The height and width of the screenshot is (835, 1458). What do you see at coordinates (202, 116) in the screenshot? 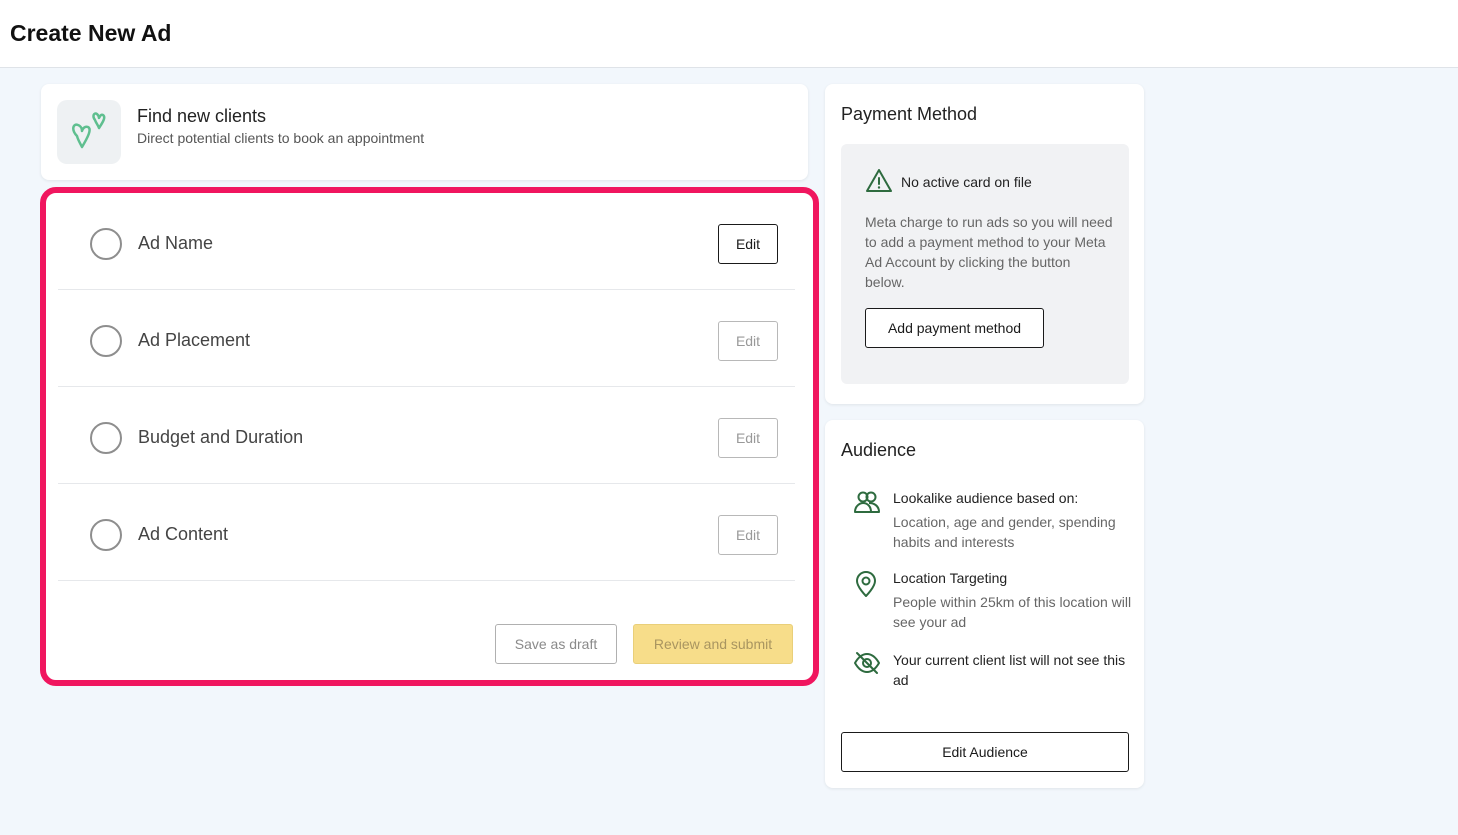
I see `objective-title: Find new clients` at bounding box center [202, 116].